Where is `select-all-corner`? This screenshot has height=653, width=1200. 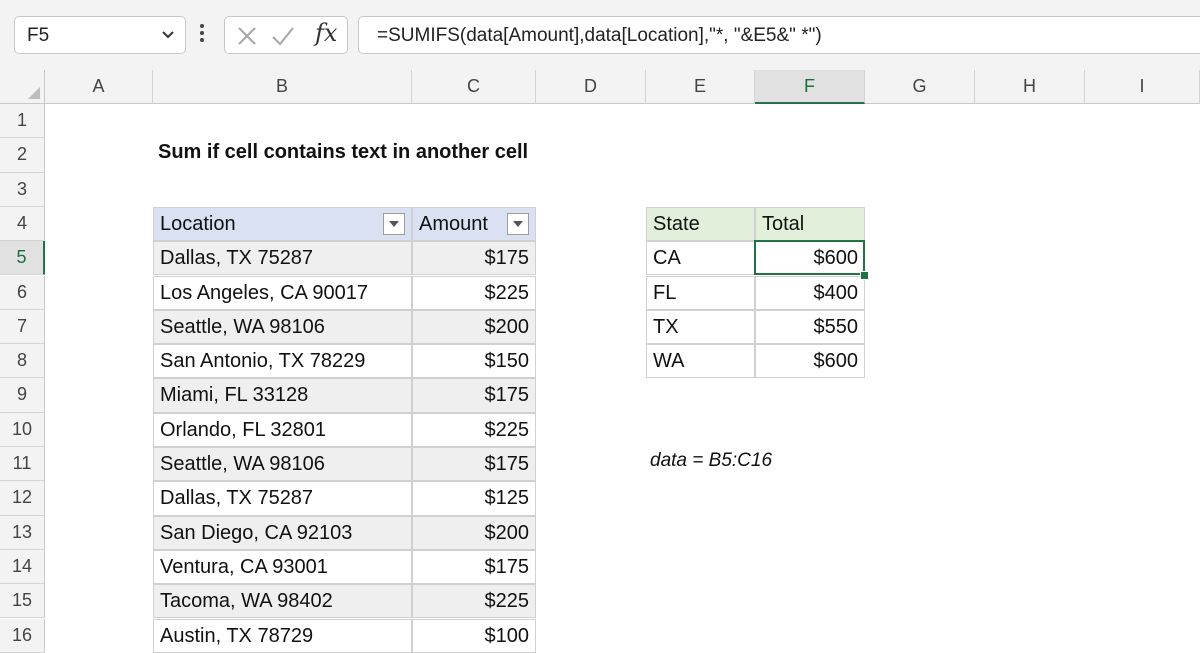 select-all-corner is located at coordinates (22, 87).